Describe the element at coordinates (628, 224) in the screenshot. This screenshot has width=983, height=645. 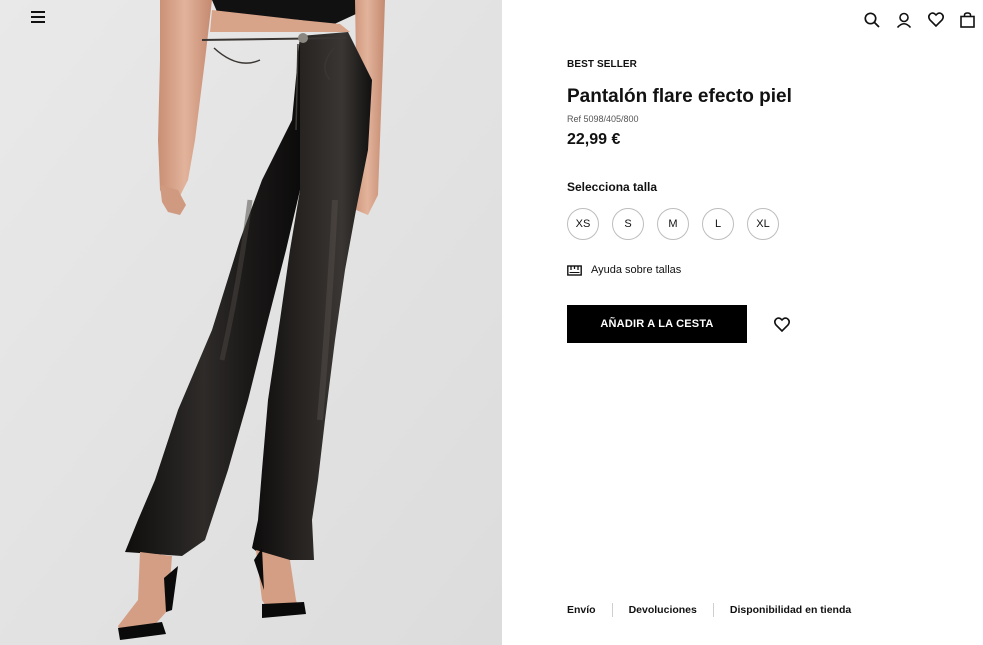
I see `size-option-s: S` at that location.